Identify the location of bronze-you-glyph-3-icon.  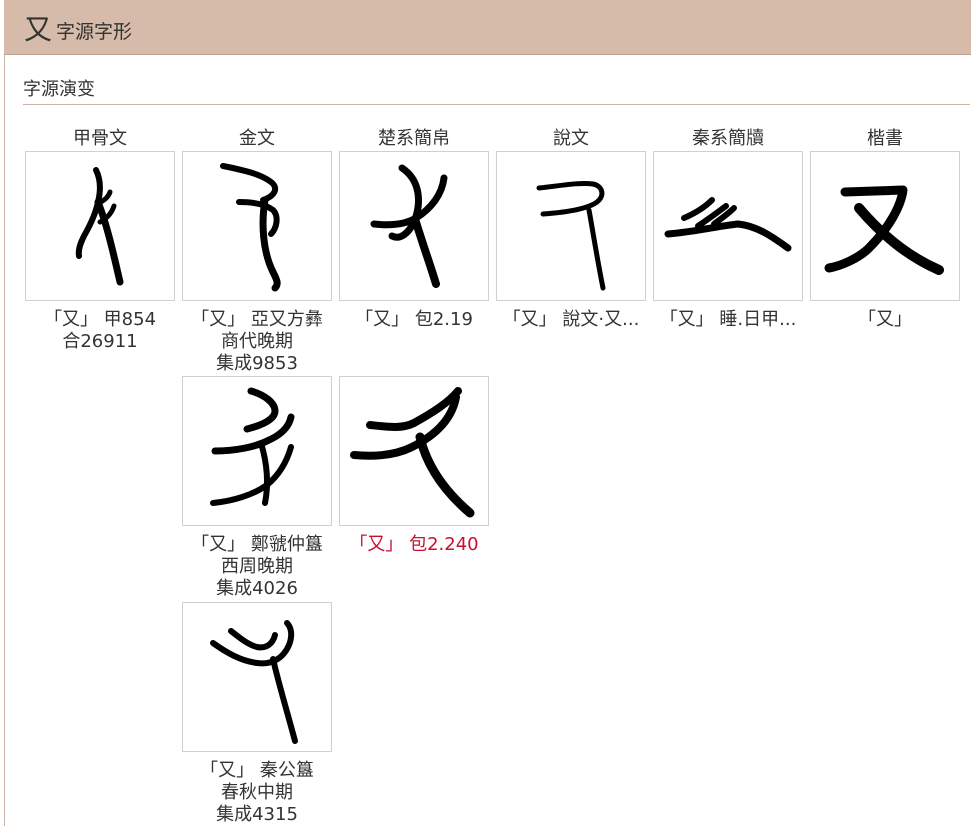
(254, 682).